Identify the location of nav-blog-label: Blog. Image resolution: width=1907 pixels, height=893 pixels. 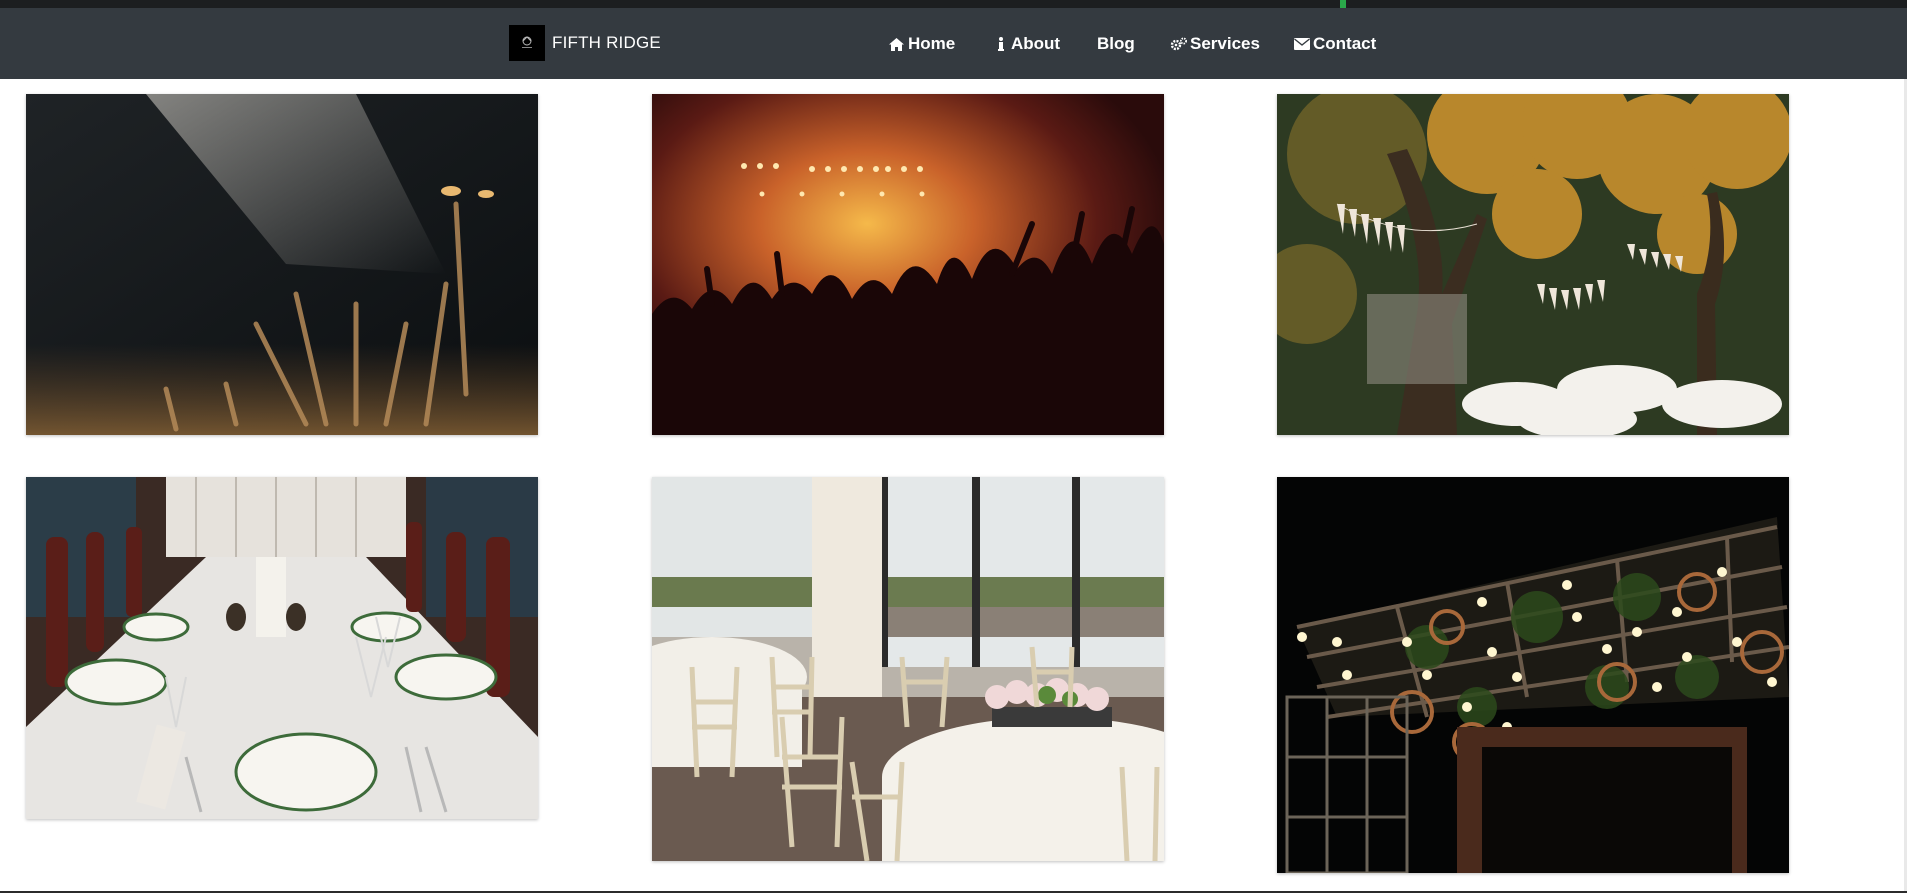
(1116, 43).